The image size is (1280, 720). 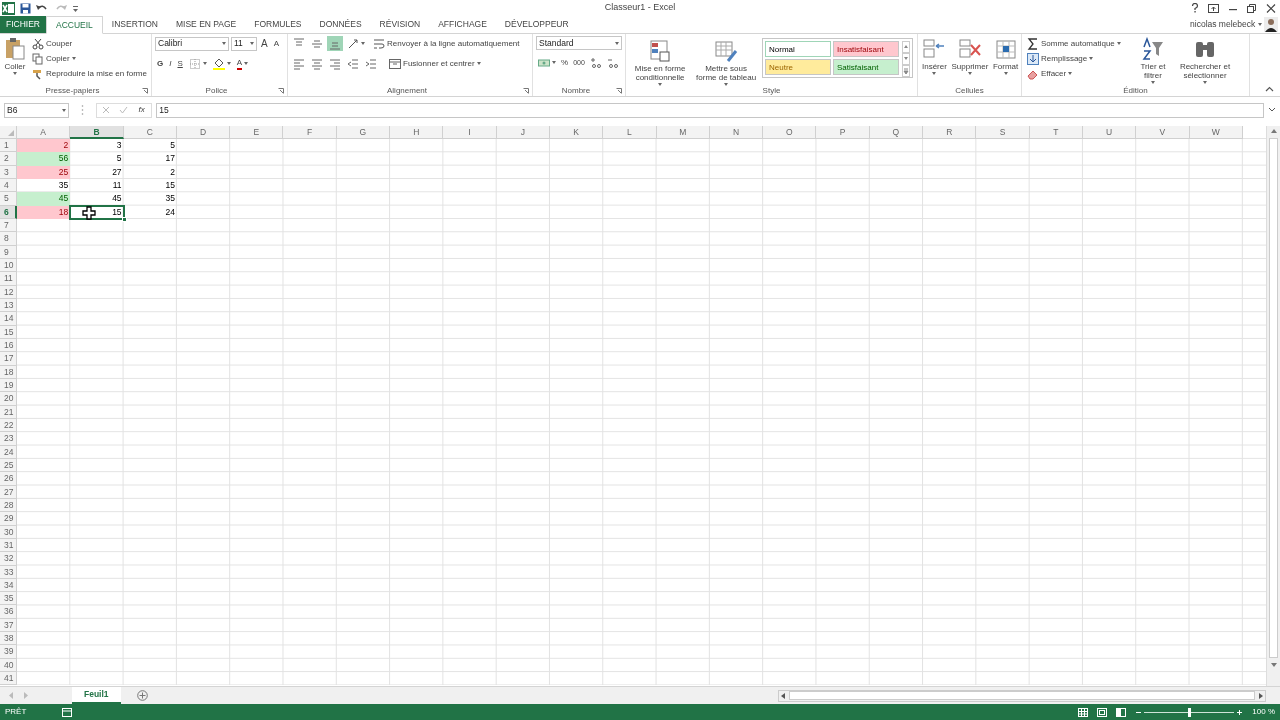 What do you see at coordinates (8, 439) in the screenshot?
I see `row-header: 23` at bounding box center [8, 439].